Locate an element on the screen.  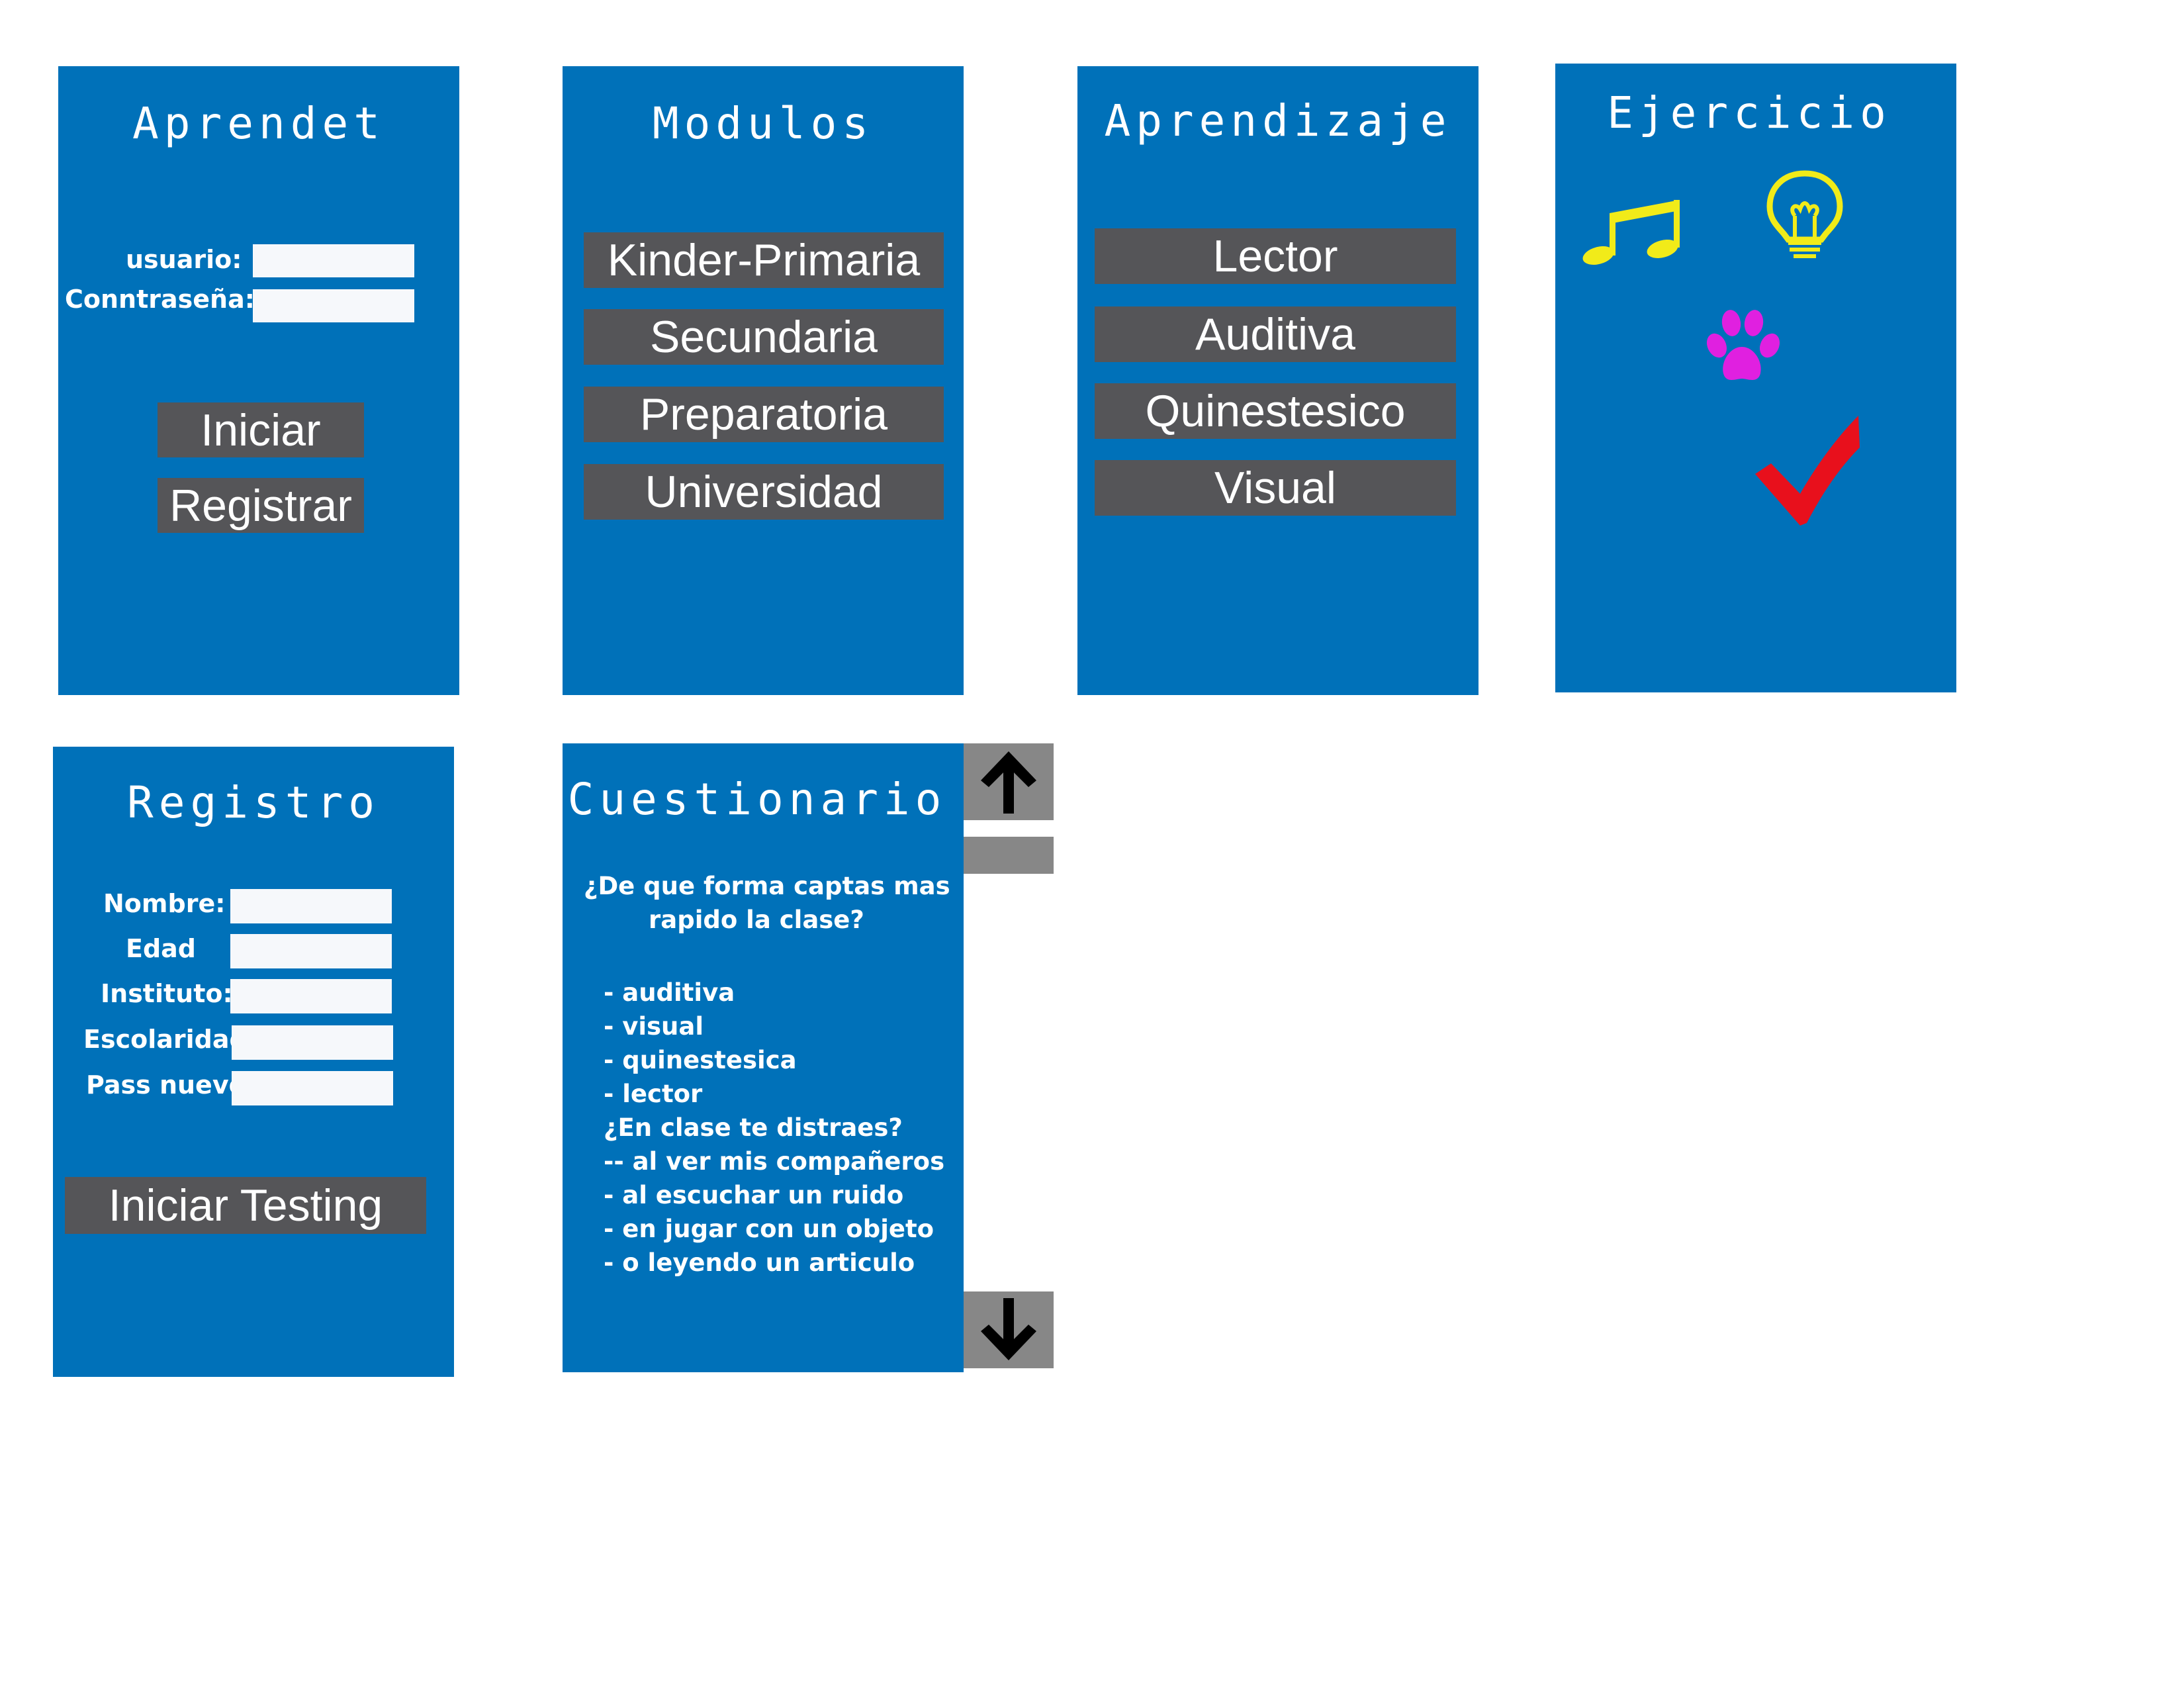
password-label: Conntraseña: is located at coordinates (160, 299).